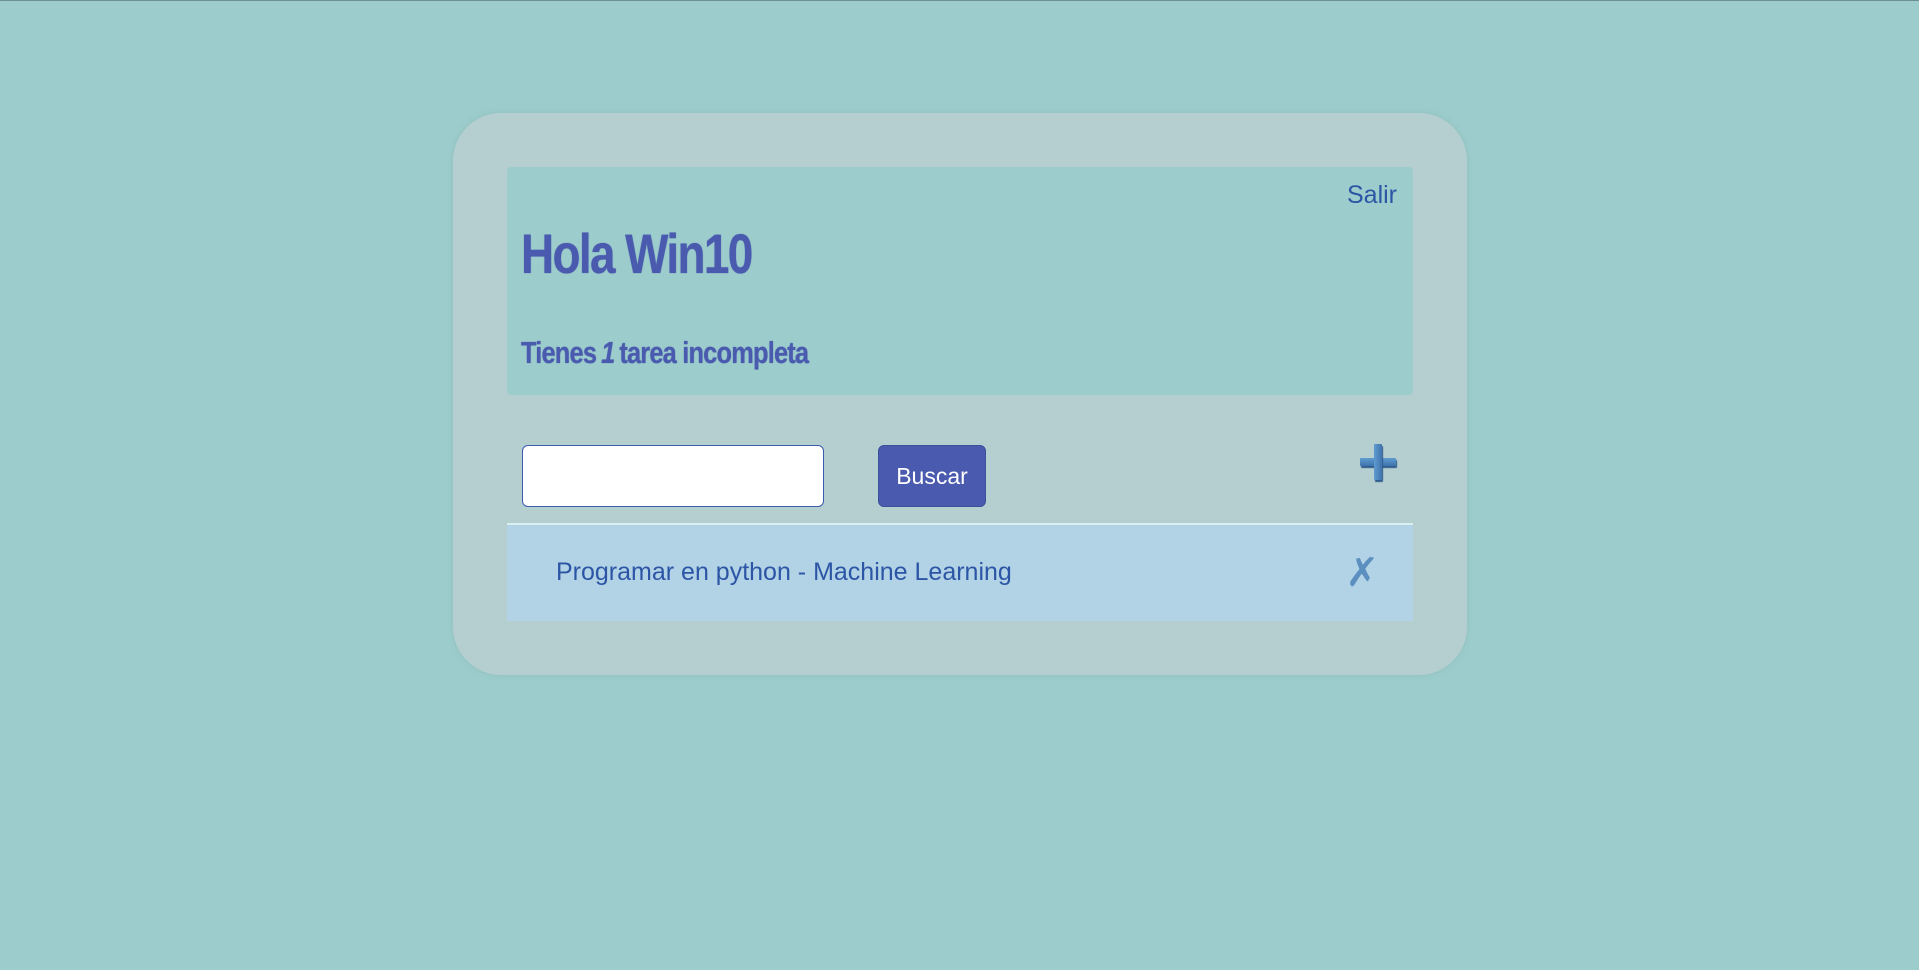  Describe the element at coordinates (1372, 195) in the screenshot. I see `logout-link: Salir` at that location.